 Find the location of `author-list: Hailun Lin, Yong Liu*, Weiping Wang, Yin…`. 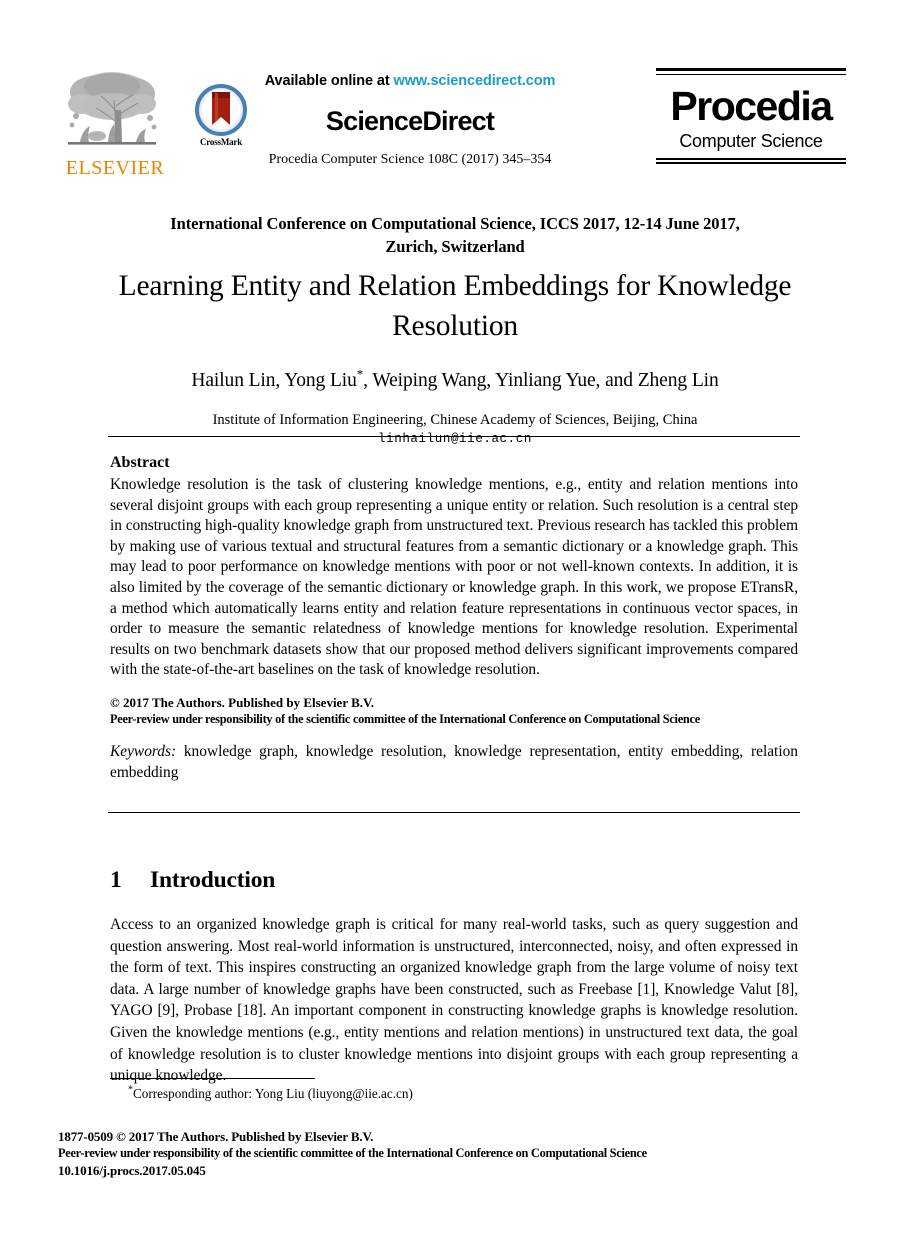

author-list: Hailun Lin, Yong Liu*, Weiping Wang, Yin… is located at coordinates (455, 381).